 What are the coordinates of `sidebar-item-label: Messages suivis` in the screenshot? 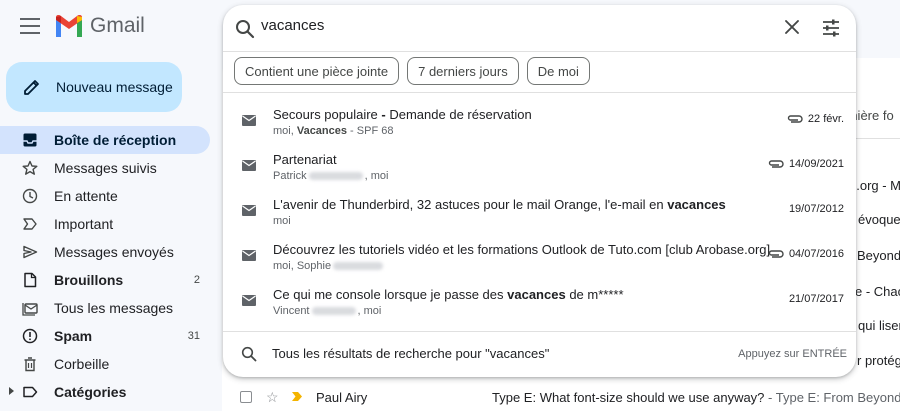 It's located at (105, 168).